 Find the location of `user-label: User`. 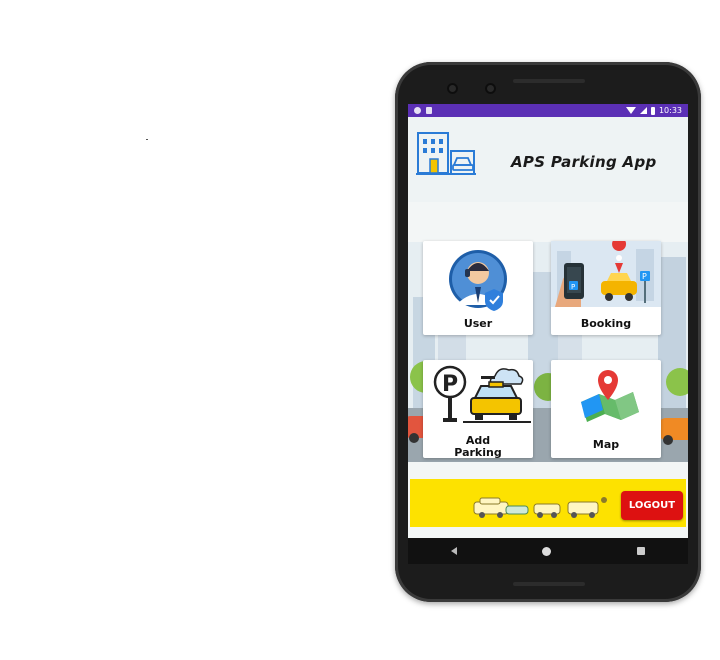

user-label: User is located at coordinates (478, 323).